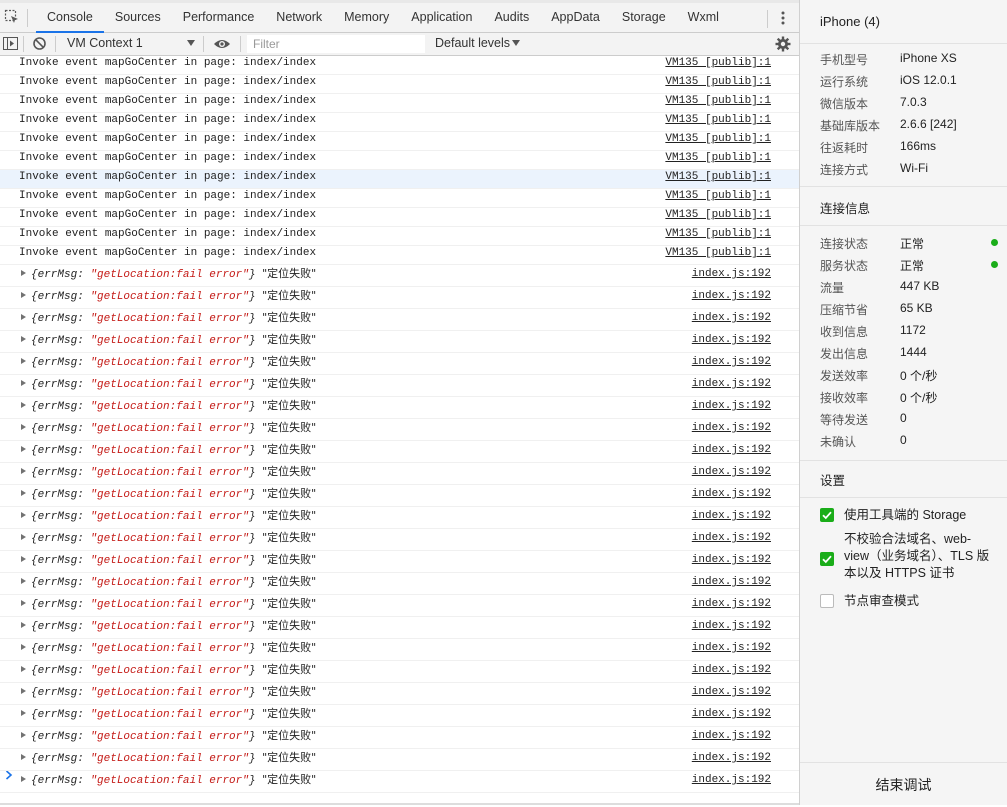  Describe the element at coordinates (12, 17) in the screenshot. I see `inspect-element-icon` at that location.